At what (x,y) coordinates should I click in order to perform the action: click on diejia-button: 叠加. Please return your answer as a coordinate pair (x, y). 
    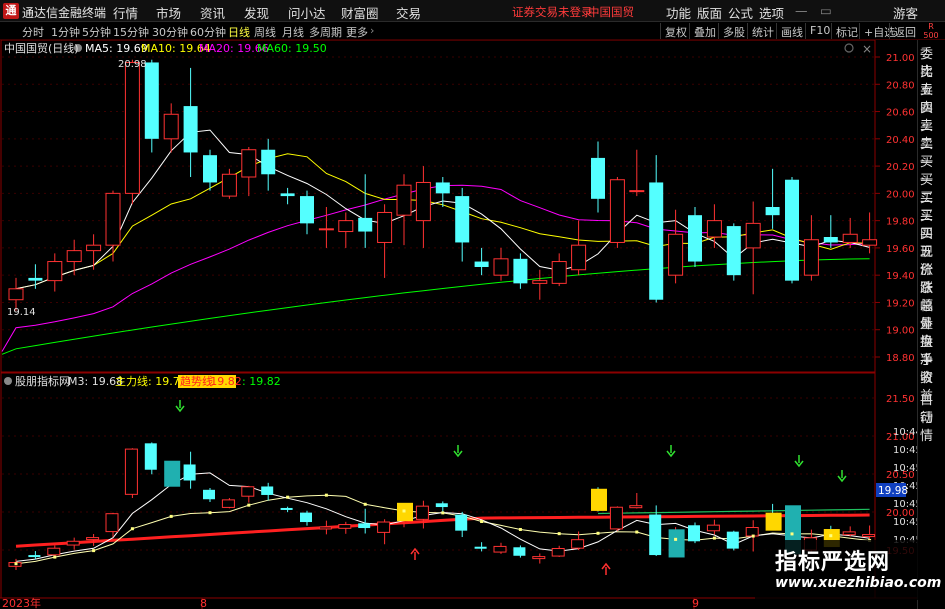
    Looking at the image, I should click on (704, 31).